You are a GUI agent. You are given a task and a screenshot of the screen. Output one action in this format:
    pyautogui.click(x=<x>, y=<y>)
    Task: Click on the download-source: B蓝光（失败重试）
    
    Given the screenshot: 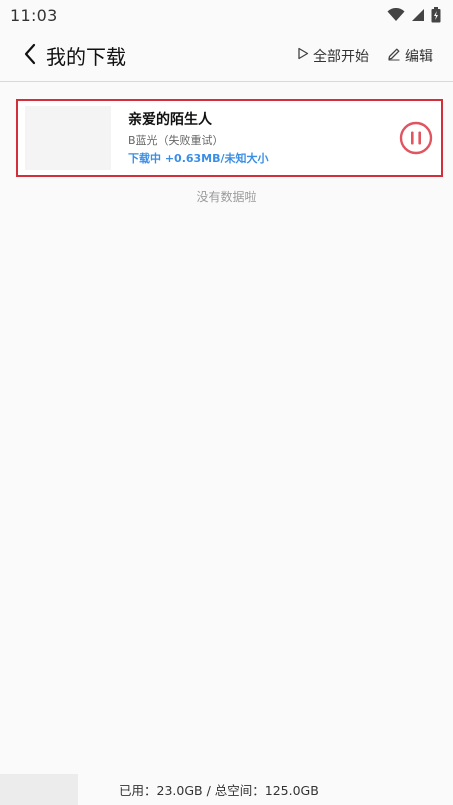 What is the action you would take?
    pyautogui.click(x=176, y=140)
    